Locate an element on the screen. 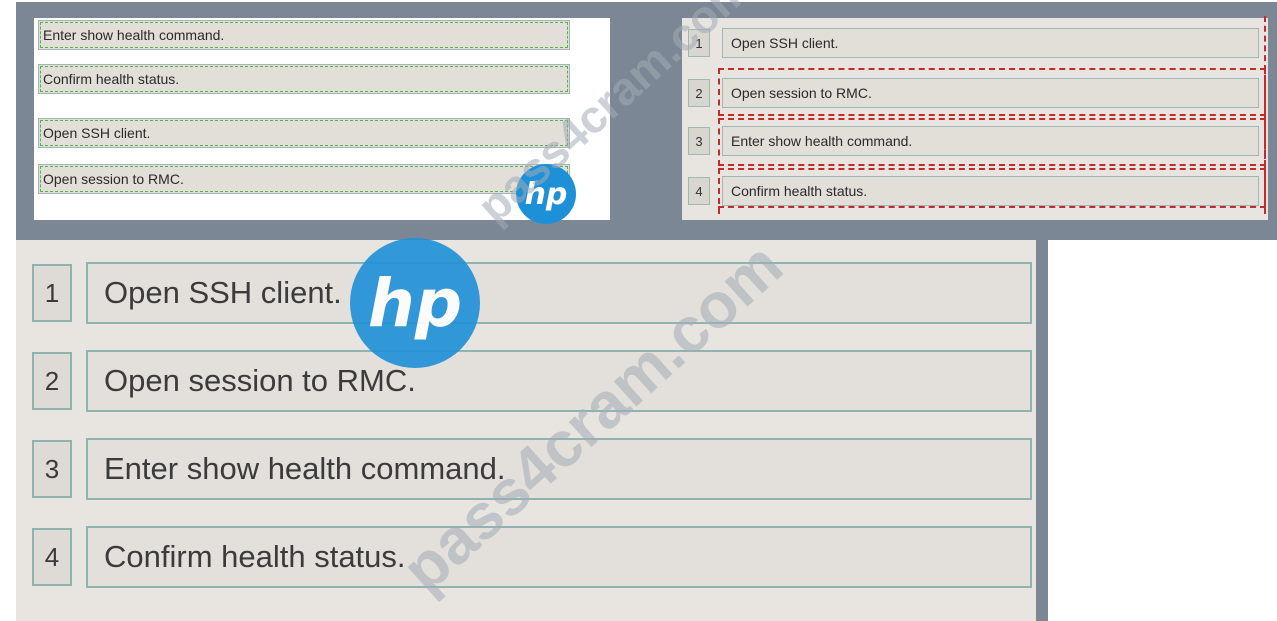  answer-slot: Open SSH client. is located at coordinates (990, 43).